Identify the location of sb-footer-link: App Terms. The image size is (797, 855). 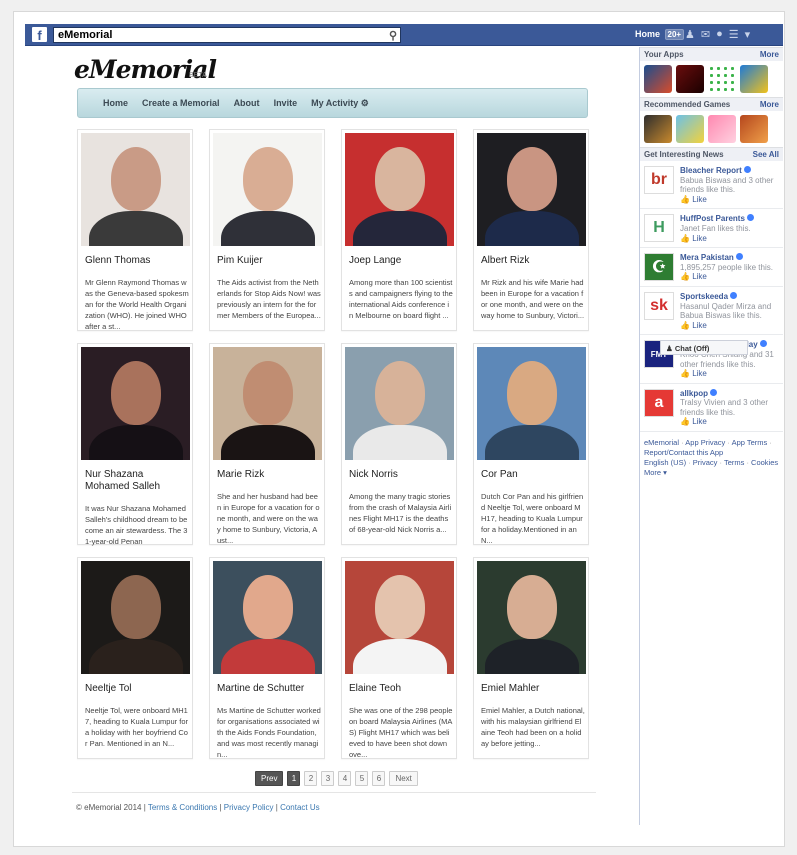
(750, 442).